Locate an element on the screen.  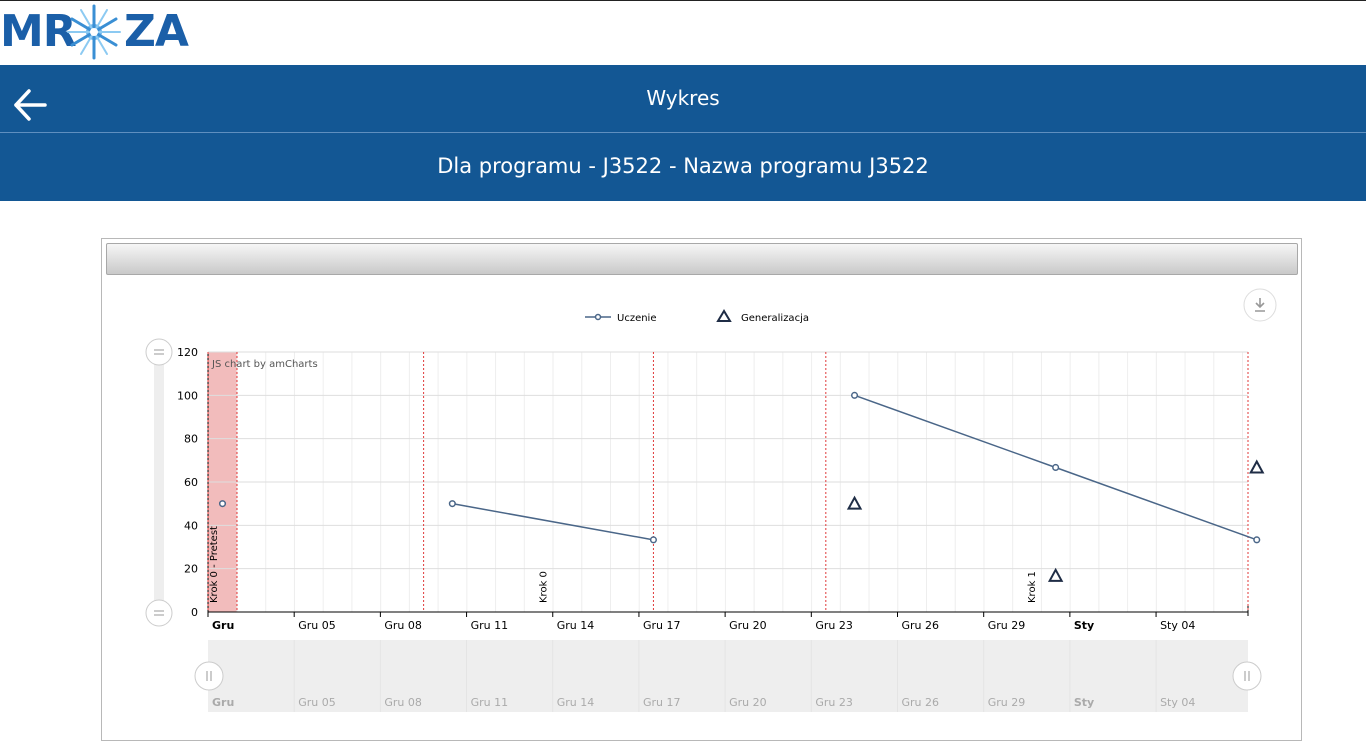
x-tick-label: Gru 23 is located at coordinates (834, 625).